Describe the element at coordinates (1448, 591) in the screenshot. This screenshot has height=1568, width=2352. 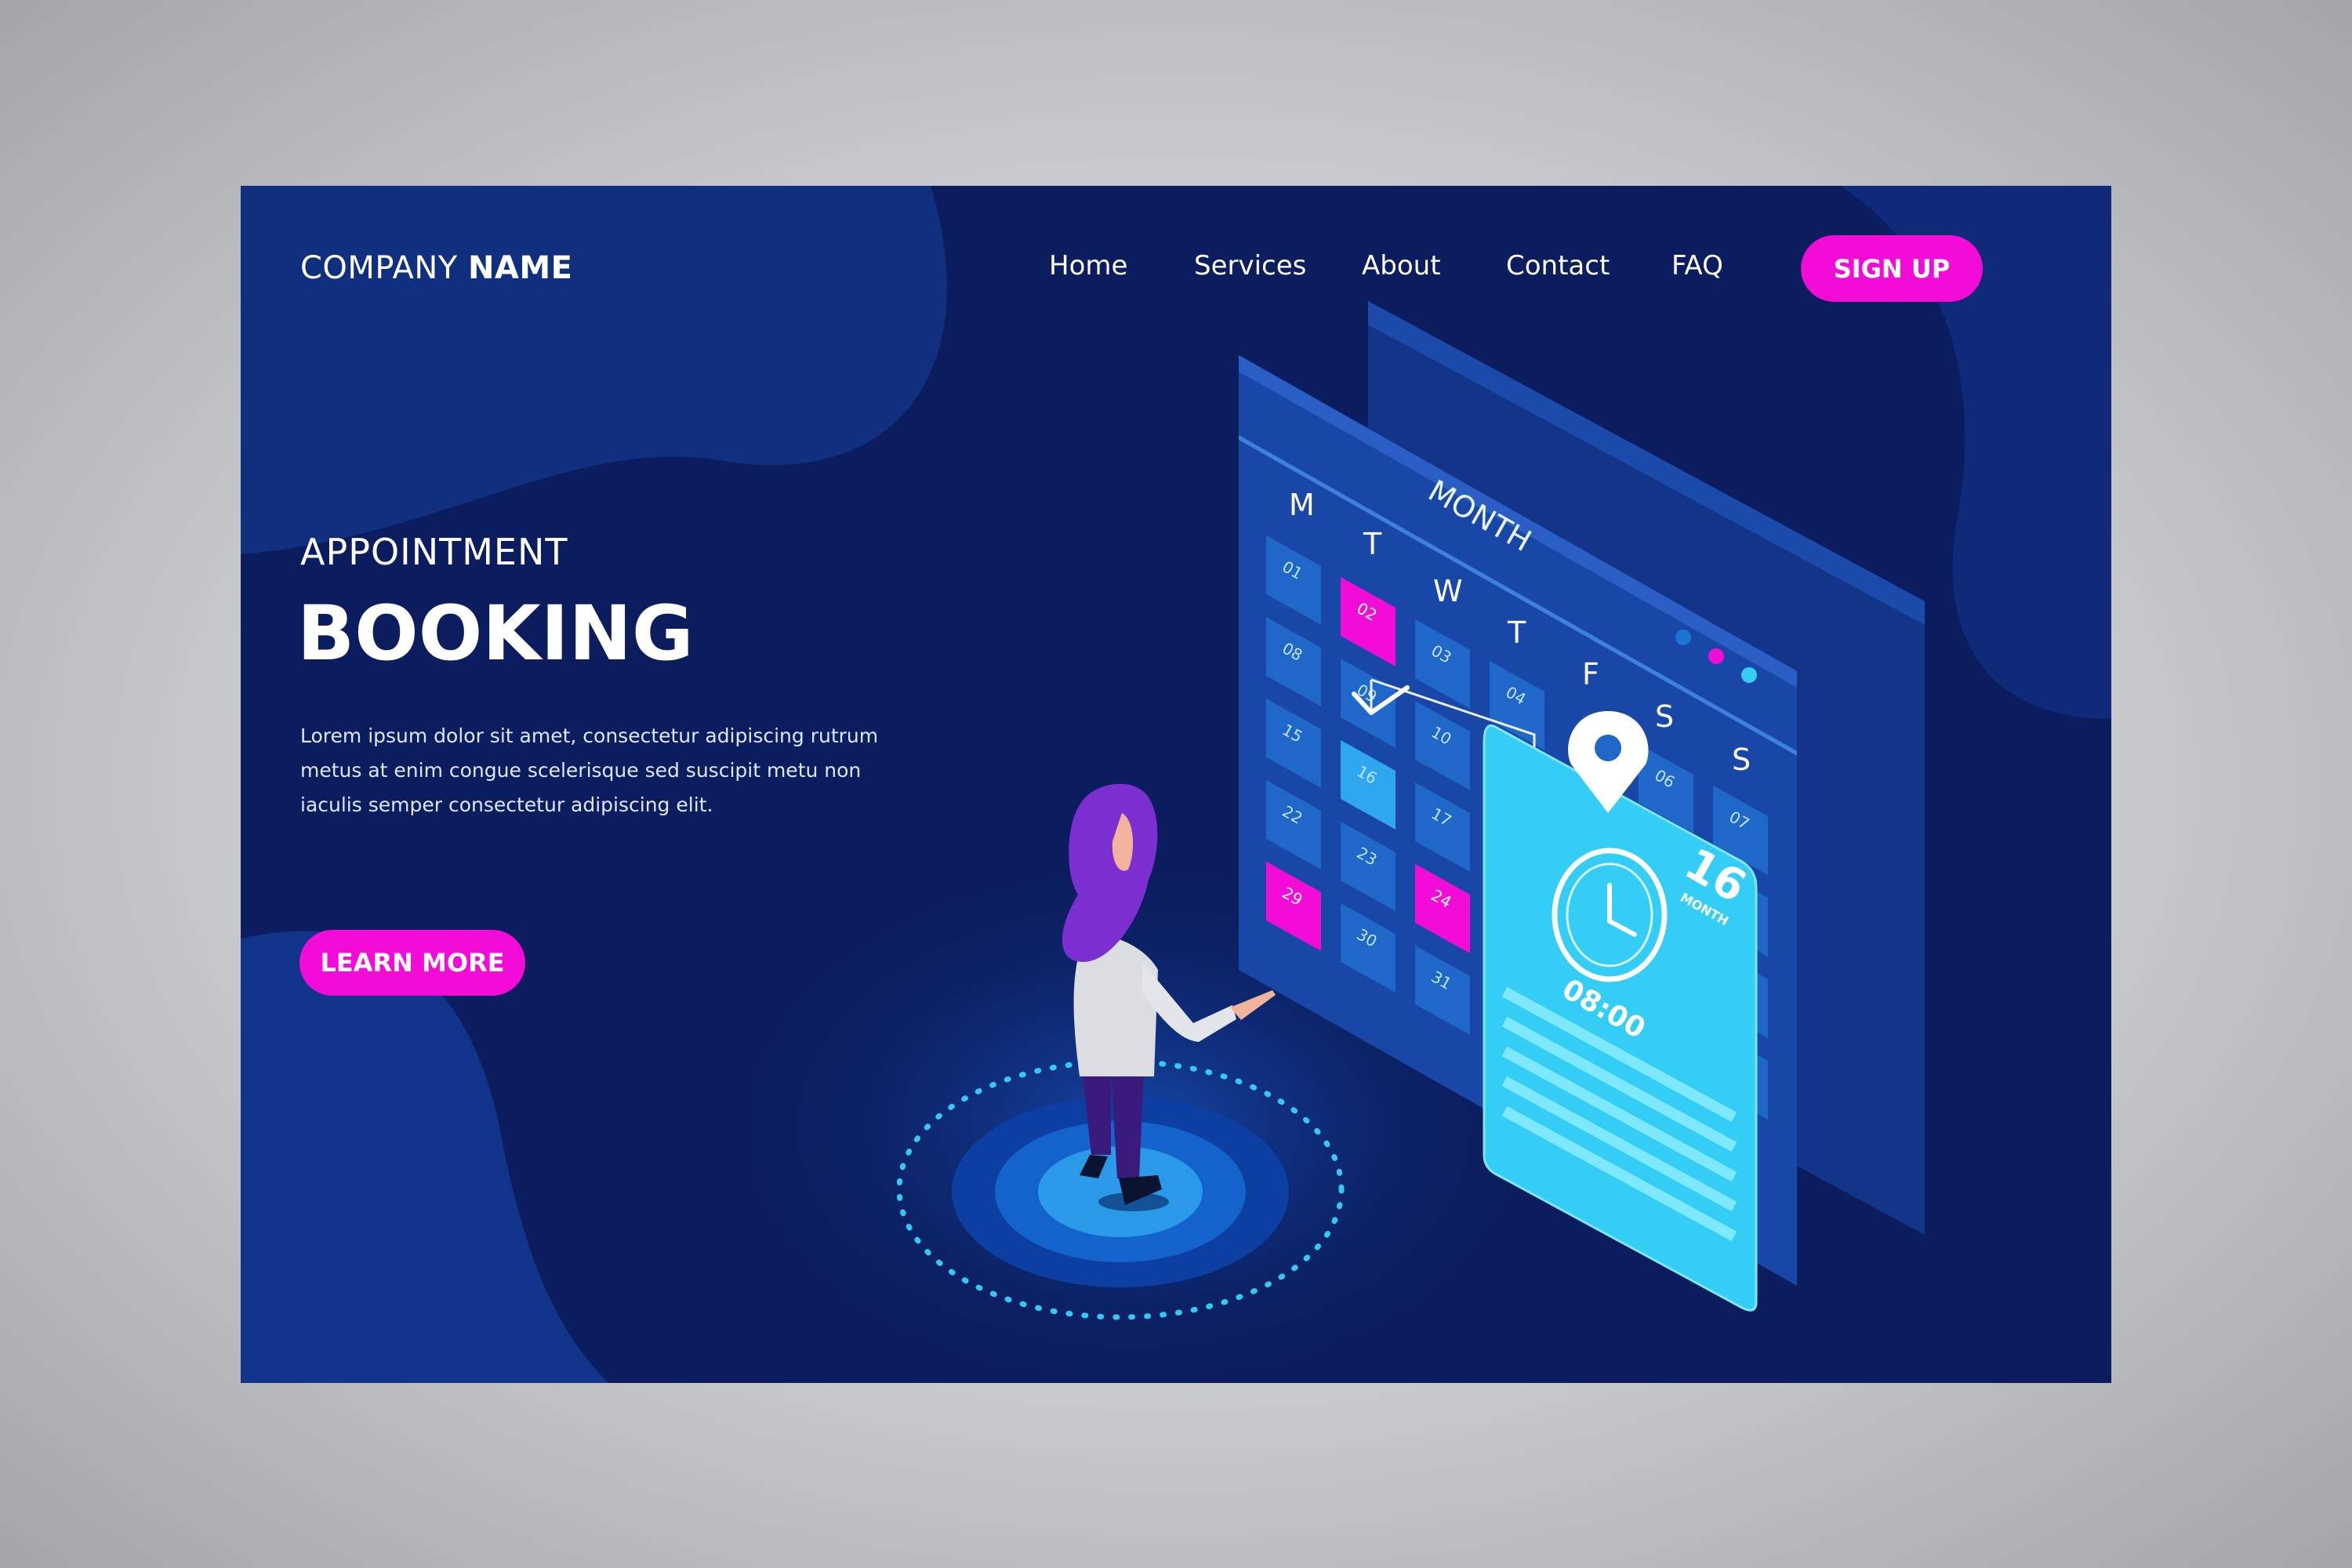
I see `weekday-wed: W` at that location.